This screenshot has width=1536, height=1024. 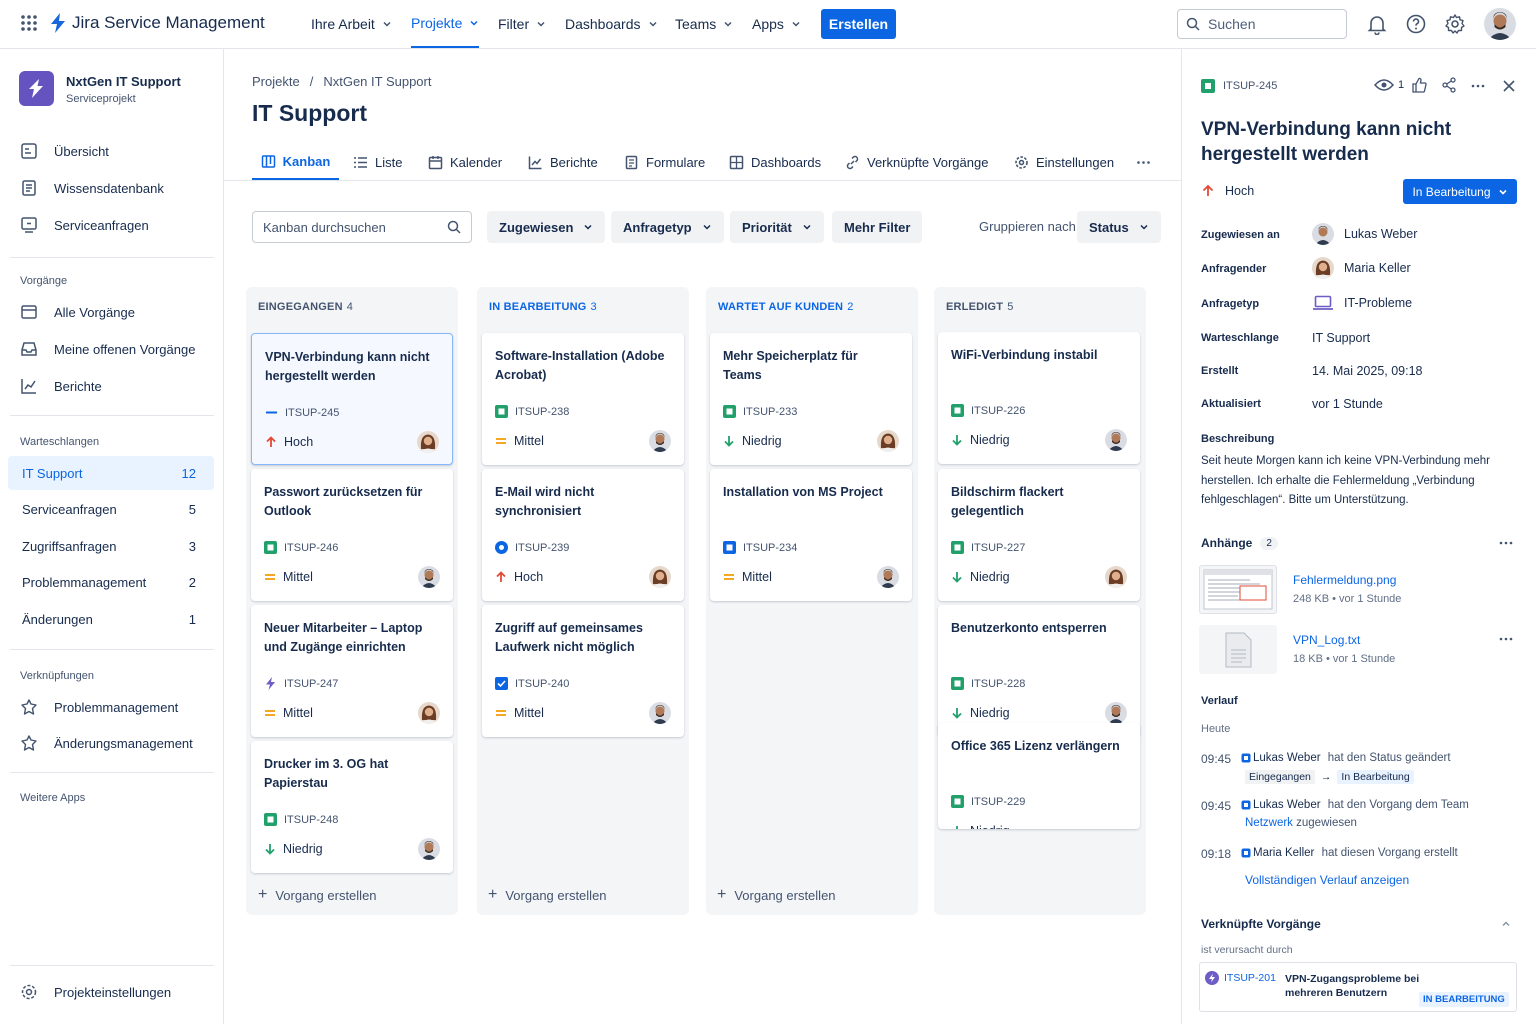 I want to click on nav-projekte: Projekte, so click(x=445, y=24).